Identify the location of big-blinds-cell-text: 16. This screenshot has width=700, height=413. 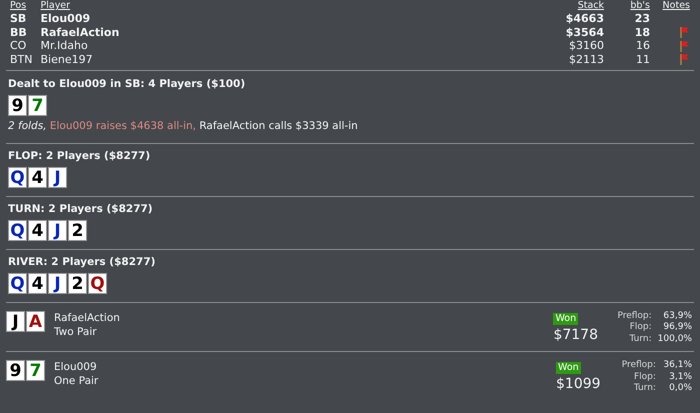
(643, 45).